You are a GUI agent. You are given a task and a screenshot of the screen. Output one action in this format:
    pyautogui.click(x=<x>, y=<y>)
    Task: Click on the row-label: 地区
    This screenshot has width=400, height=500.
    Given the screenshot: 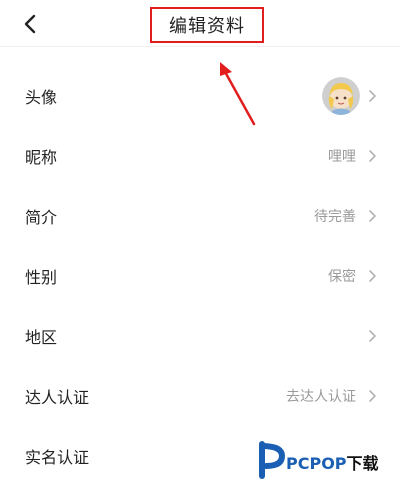 What is the action you would take?
    pyautogui.click(x=41, y=337)
    